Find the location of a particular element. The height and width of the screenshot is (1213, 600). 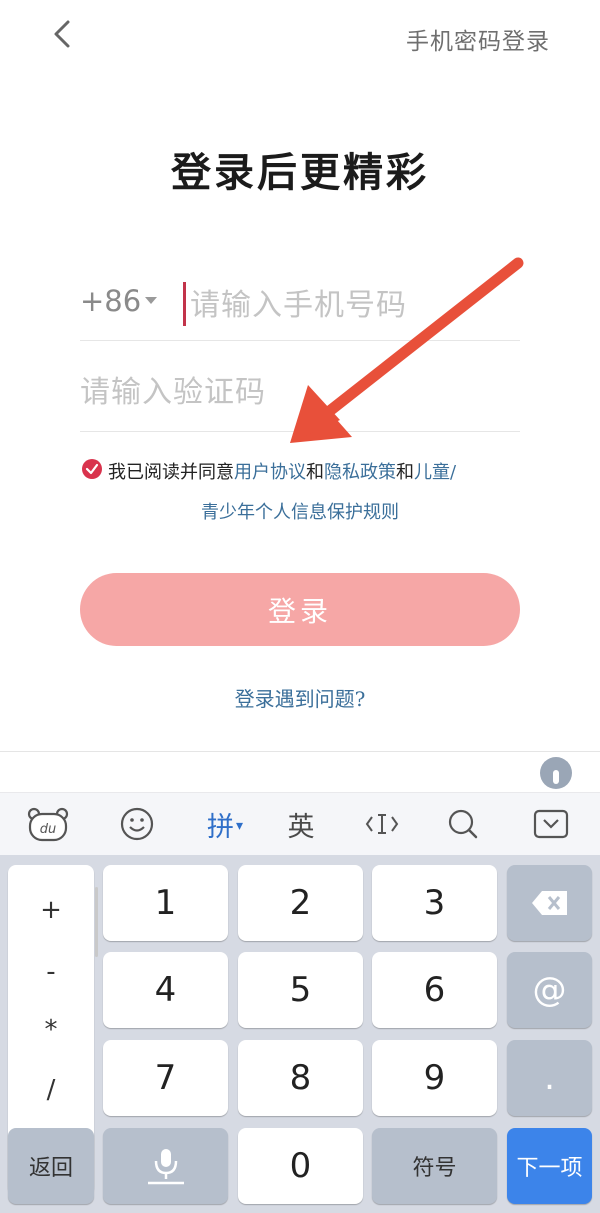

agreement-checkbox is located at coordinates (92, 469).